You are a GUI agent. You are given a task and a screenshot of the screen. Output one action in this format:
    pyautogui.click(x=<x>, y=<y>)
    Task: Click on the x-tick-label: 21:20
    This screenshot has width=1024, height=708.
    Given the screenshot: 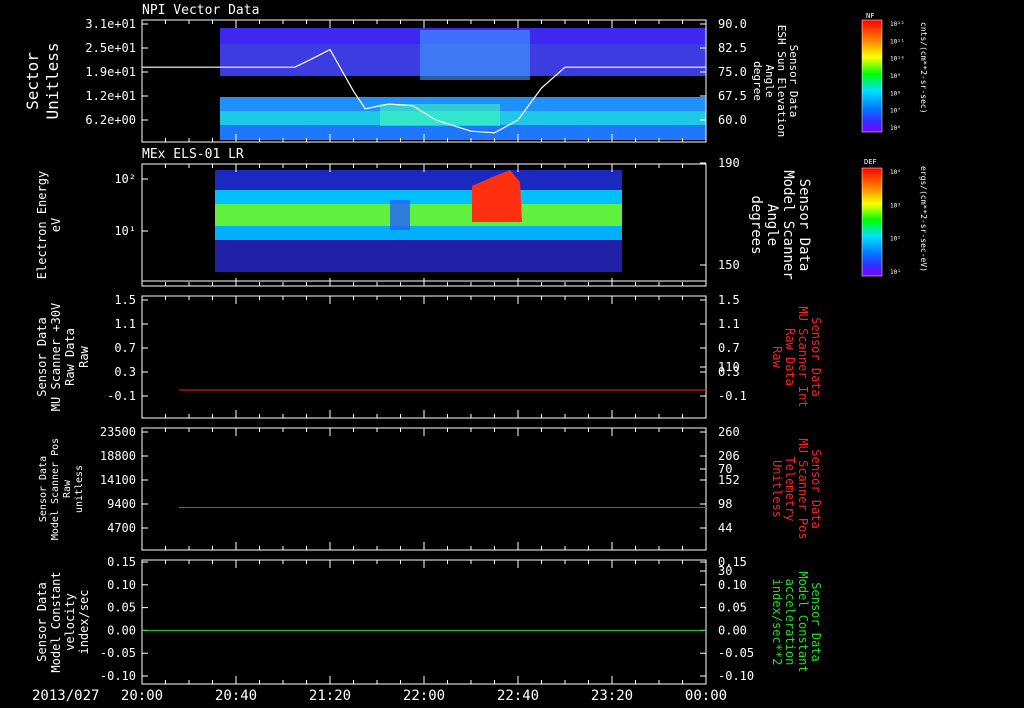 What is the action you would take?
    pyautogui.click(x=330, y=696)
    